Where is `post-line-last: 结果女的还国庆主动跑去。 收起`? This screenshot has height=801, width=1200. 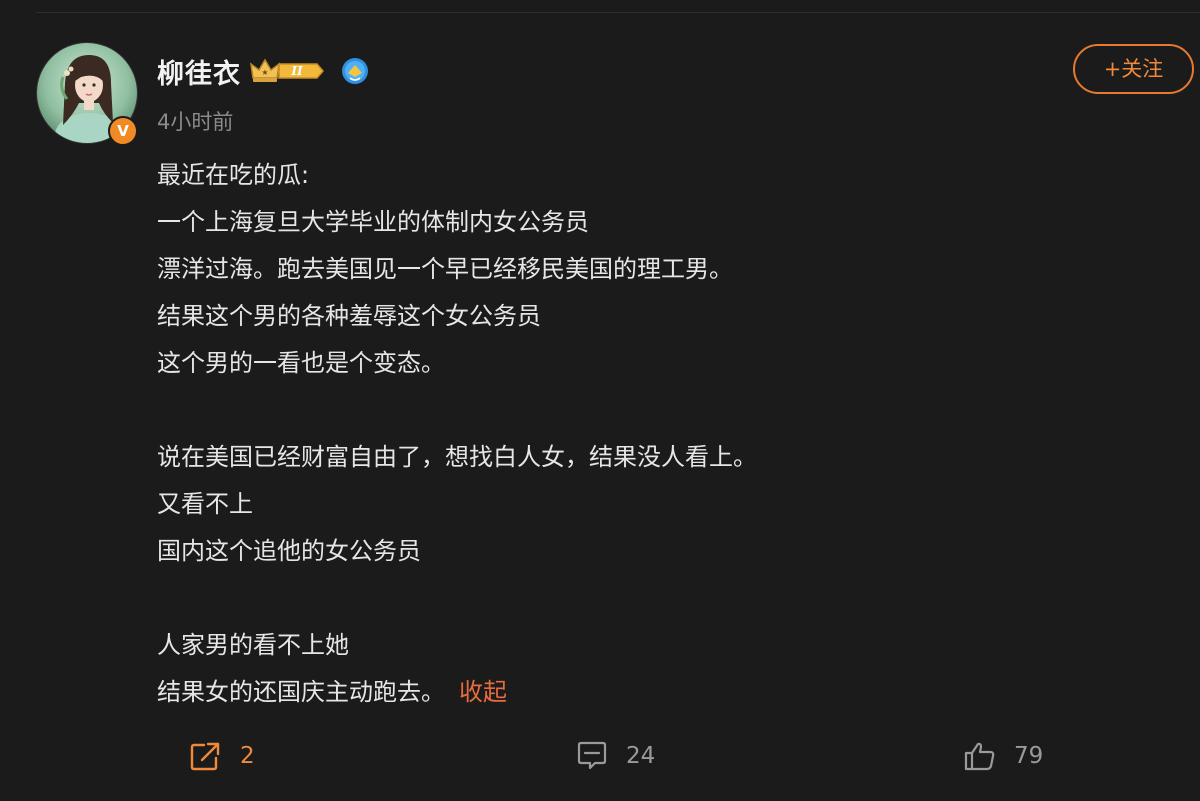
post-line-last: 结果女的还国庆主动跑去。 收起 is located at coordinates (657, 692).